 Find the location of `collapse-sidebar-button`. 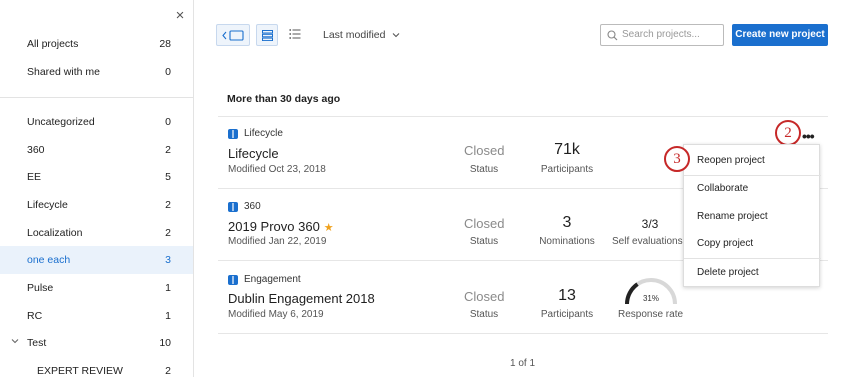

collapse-sidebar-button is located at coordinates (233, 35).